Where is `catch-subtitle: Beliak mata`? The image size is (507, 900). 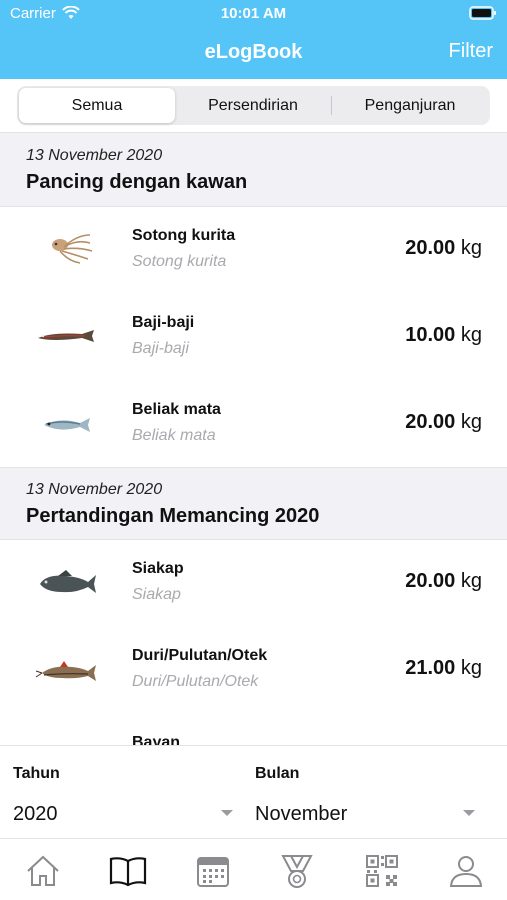
catch-subtitle: Beliak mata is located at coordinates (174, 435).